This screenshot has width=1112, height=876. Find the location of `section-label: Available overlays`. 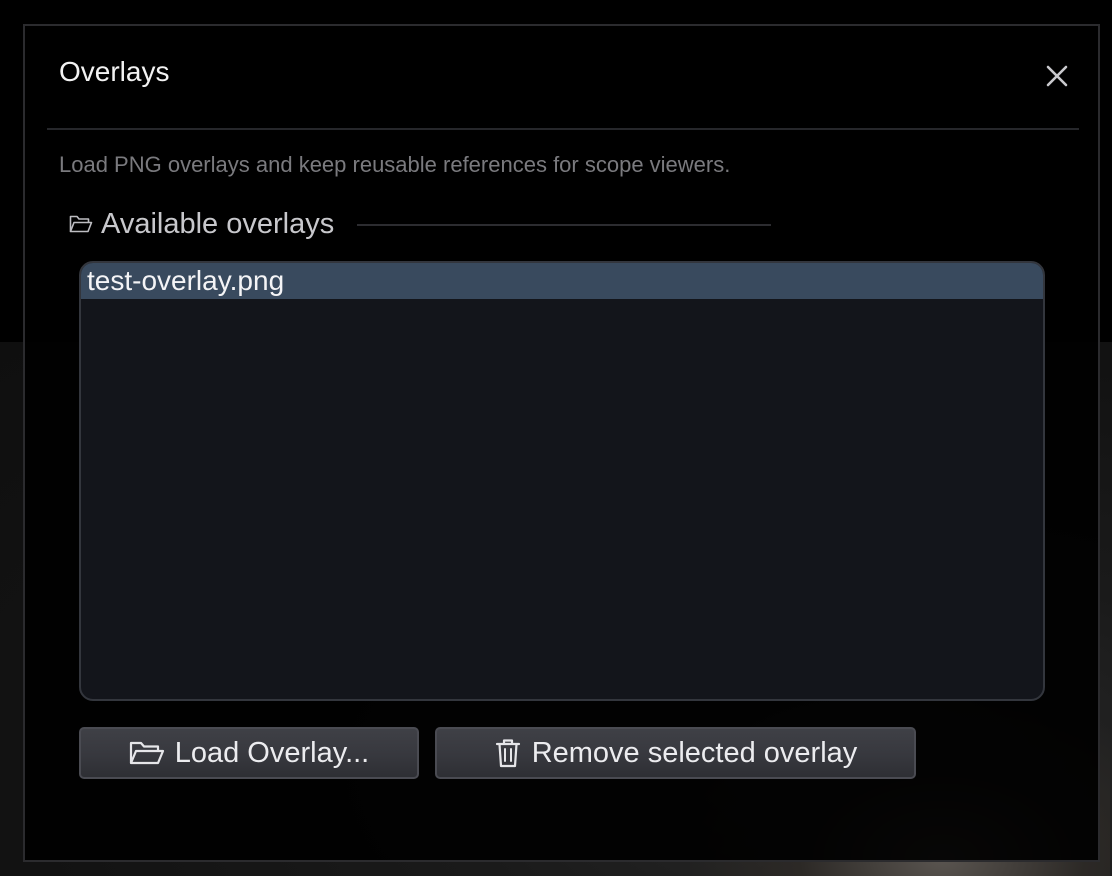

section-label: Available overlays is located at coordinates (218, 223).